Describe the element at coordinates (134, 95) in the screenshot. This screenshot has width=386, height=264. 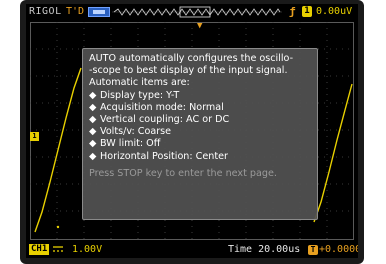
I see `list-item: ◆ Display type: Y-T` at that location.